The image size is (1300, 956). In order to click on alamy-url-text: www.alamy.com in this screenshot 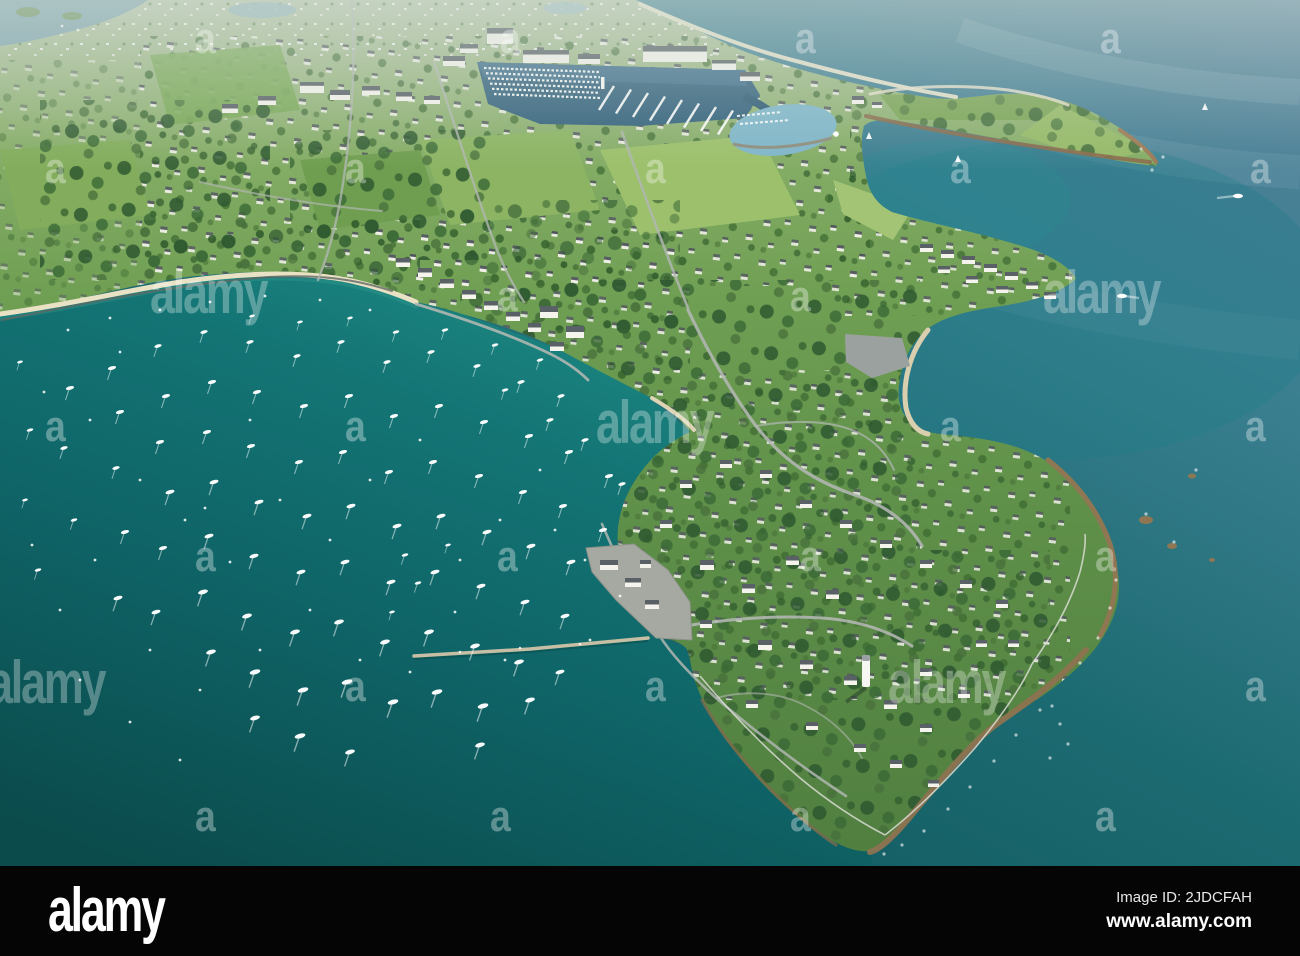, I will do `click(1179, 921)`.